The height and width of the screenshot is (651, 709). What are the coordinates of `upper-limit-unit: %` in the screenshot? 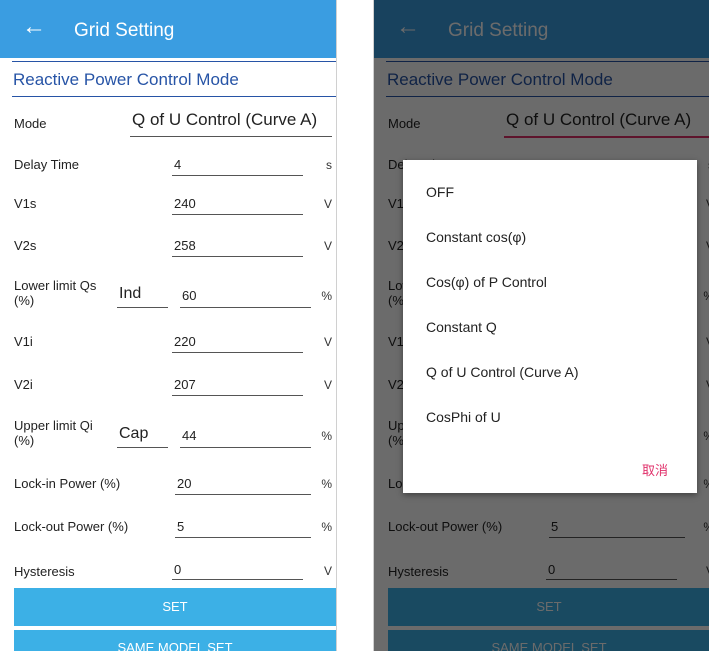 It's located at (326, 436).